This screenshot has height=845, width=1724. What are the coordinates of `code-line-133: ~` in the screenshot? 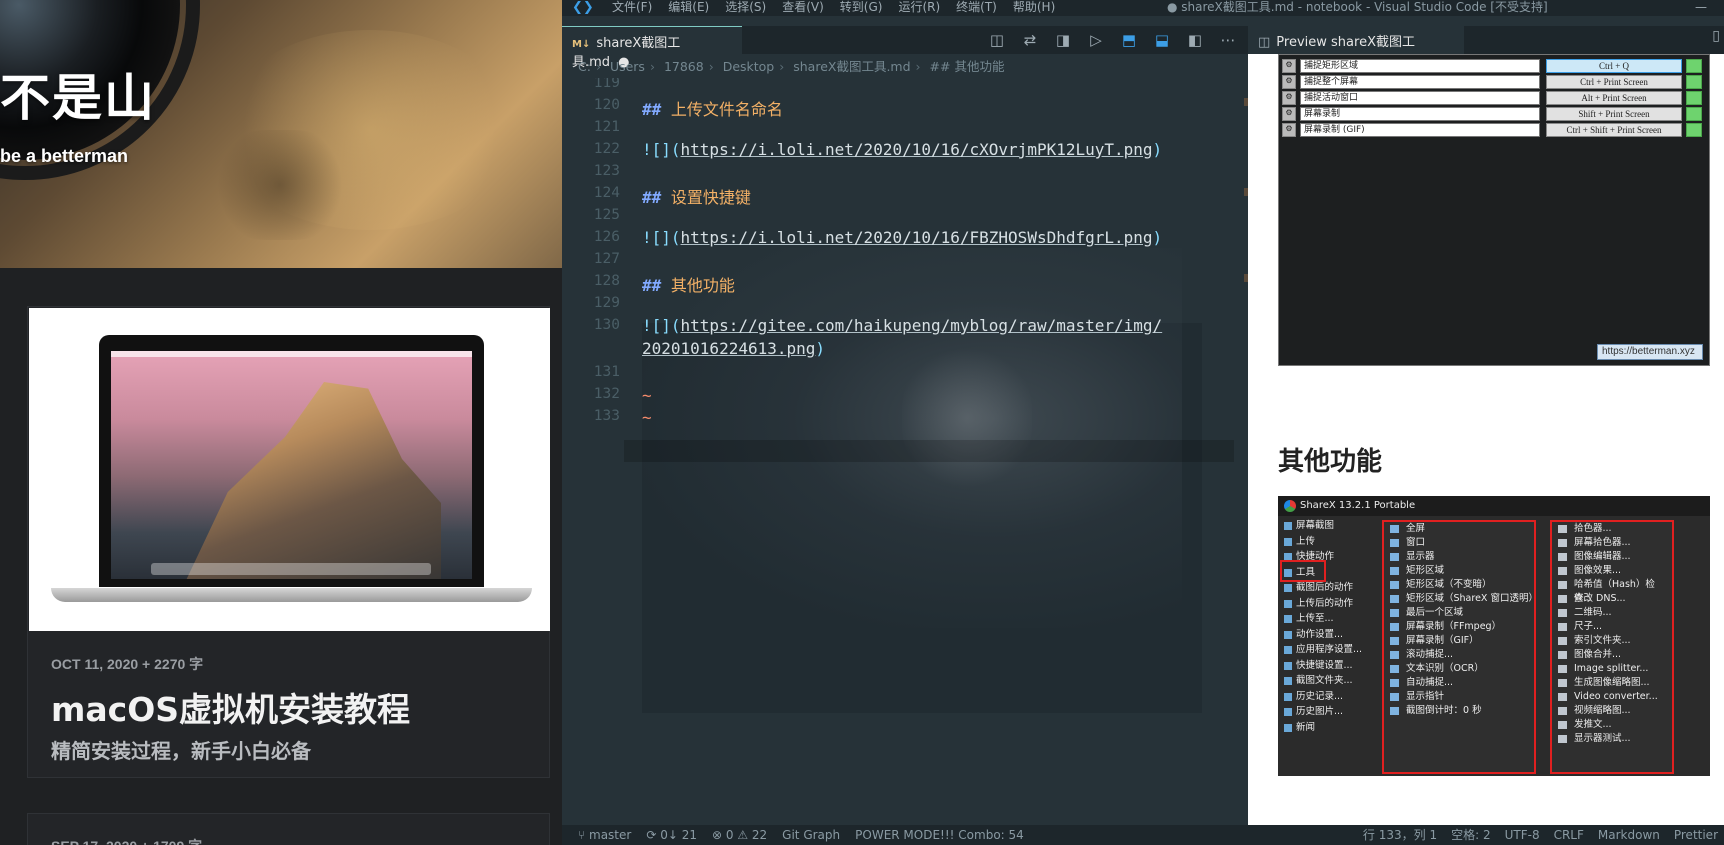 It's located at (647, 417).